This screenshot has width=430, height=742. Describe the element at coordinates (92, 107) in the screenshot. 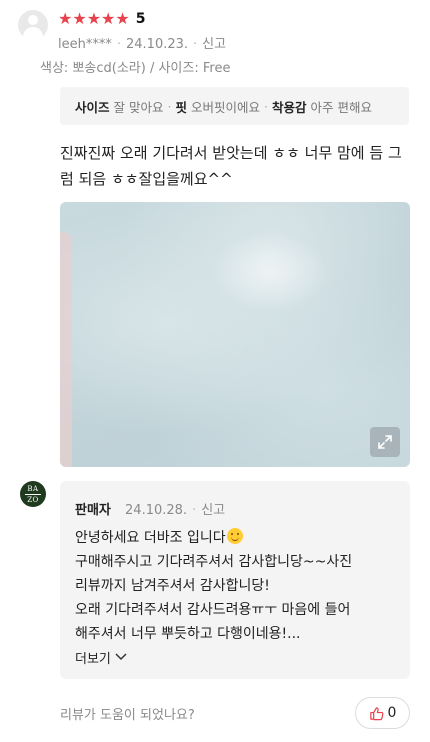

I see `survey-key-size: 사이즈` at that location.